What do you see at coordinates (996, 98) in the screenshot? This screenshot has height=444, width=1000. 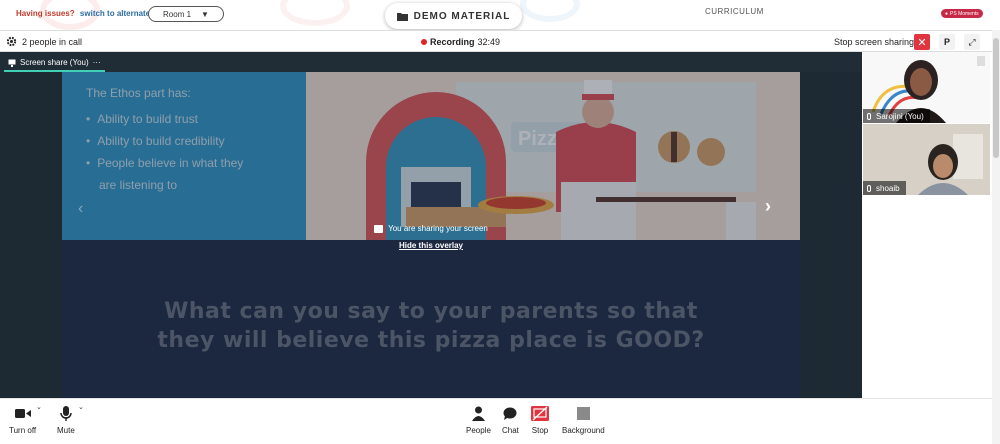 I see `page-scrollbar-thumb` at bounding box center [996, 98].